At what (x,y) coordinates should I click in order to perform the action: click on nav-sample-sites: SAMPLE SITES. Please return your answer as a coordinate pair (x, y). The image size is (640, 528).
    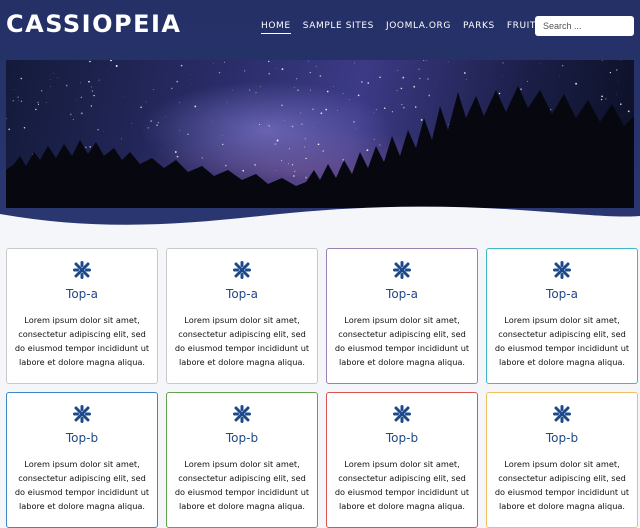
    Looking at the image, I should click on (338, 27).